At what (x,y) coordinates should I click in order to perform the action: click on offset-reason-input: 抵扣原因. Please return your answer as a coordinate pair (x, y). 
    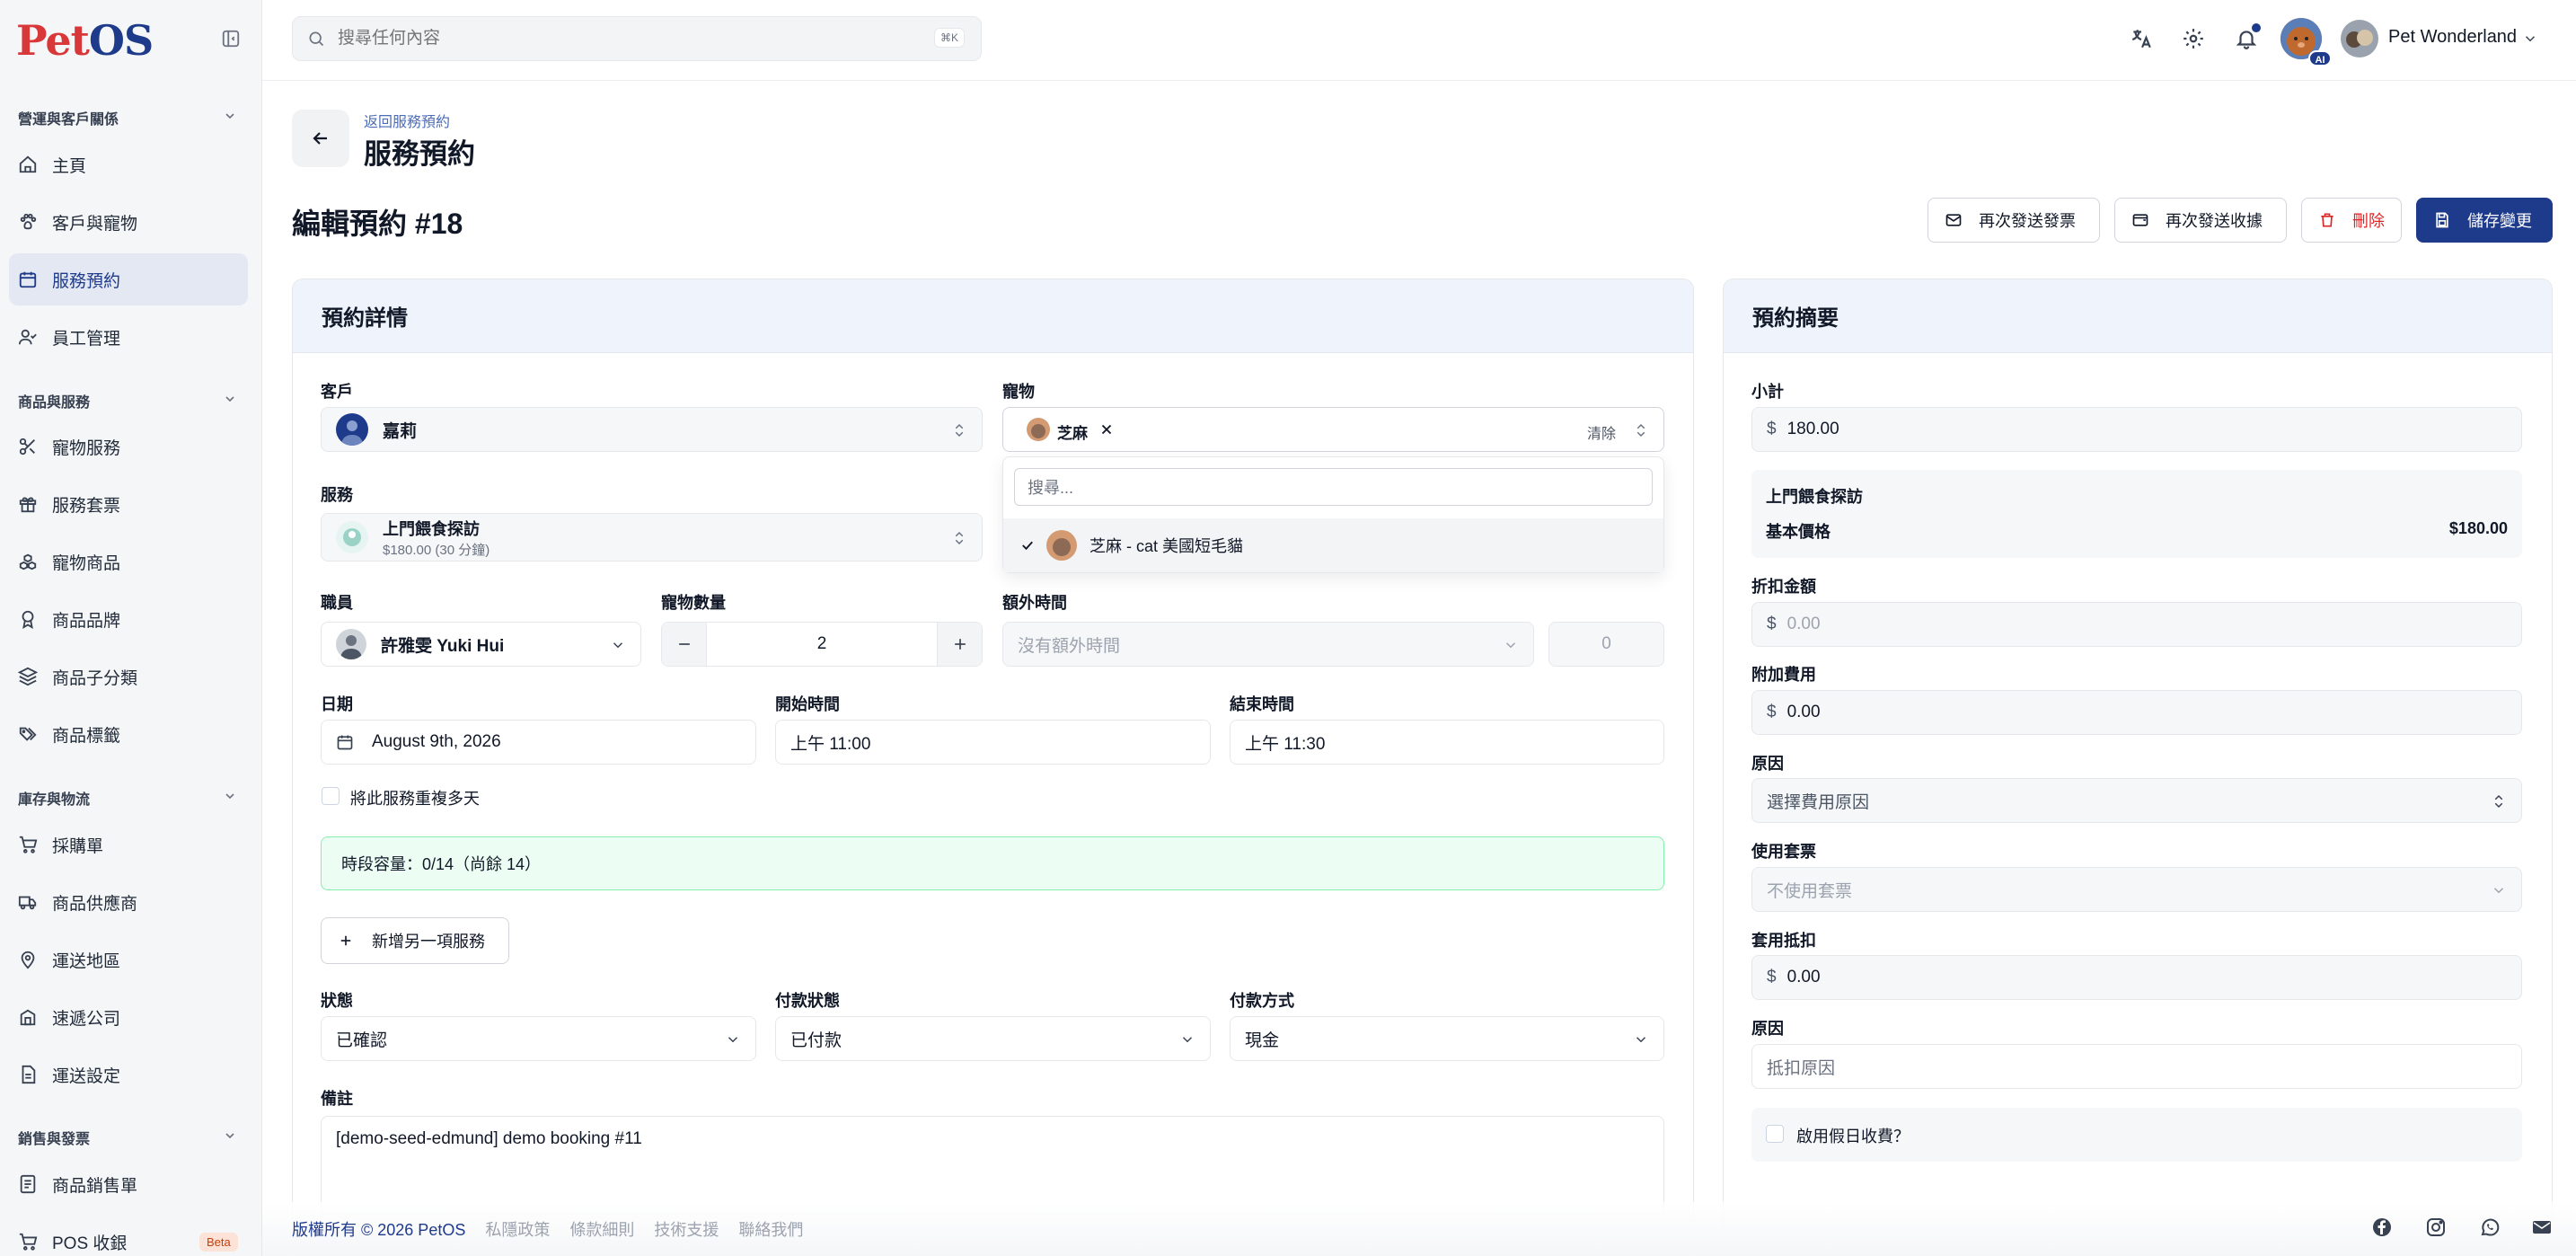
    Looking at the image, I should click on (2136, 1066).